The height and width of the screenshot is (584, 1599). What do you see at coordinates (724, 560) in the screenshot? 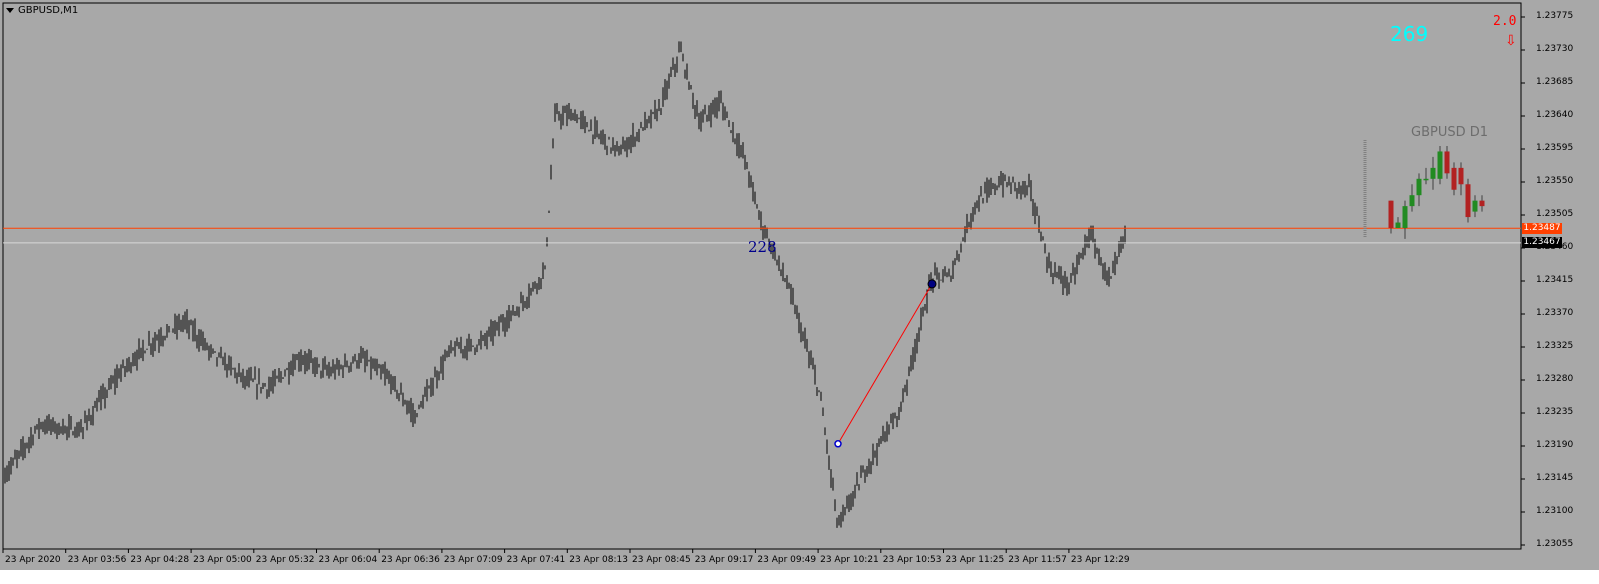
I see `time-tick-label: 23 Apr 09:17` at bounding box center [724, 560].